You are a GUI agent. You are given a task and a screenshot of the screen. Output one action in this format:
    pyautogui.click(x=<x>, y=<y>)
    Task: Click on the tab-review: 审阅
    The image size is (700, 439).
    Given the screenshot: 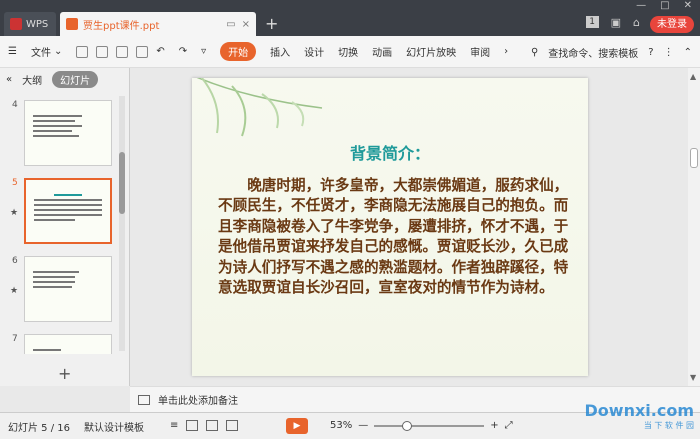 What is the action you would take?
    pyautogui.click(x=480, y=51)
    